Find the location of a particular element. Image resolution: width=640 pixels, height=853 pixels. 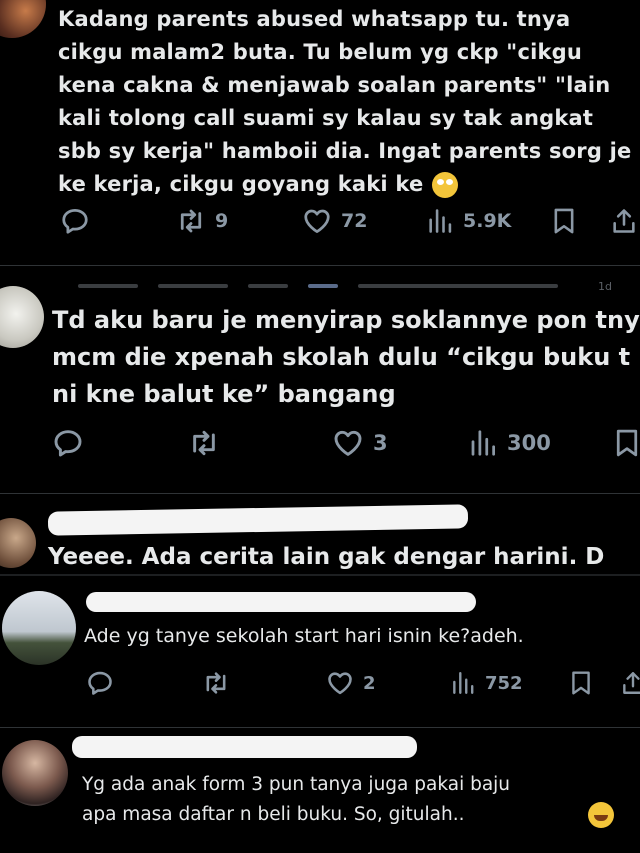

post-actions: 9 72 5.9K is located at coordinates (349, 221).